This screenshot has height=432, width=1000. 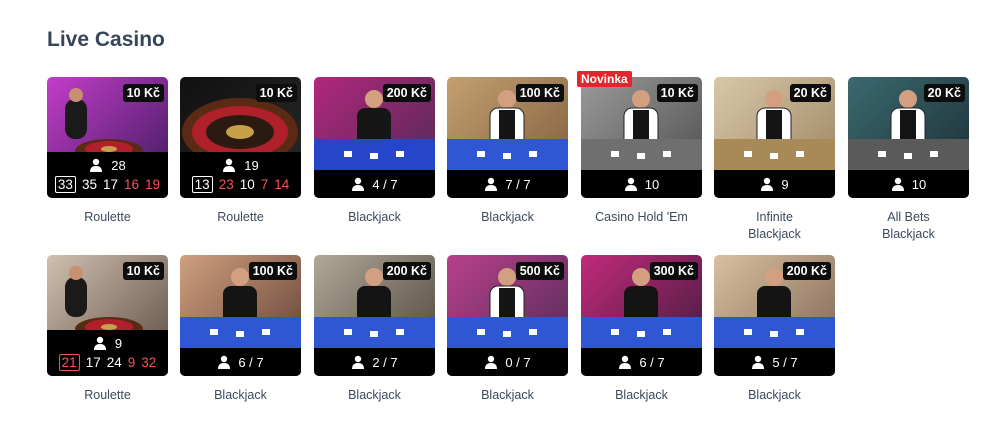 I want to click on game-thumbnail: 100 Kč 7 / 7, so click(x=507, y=137).